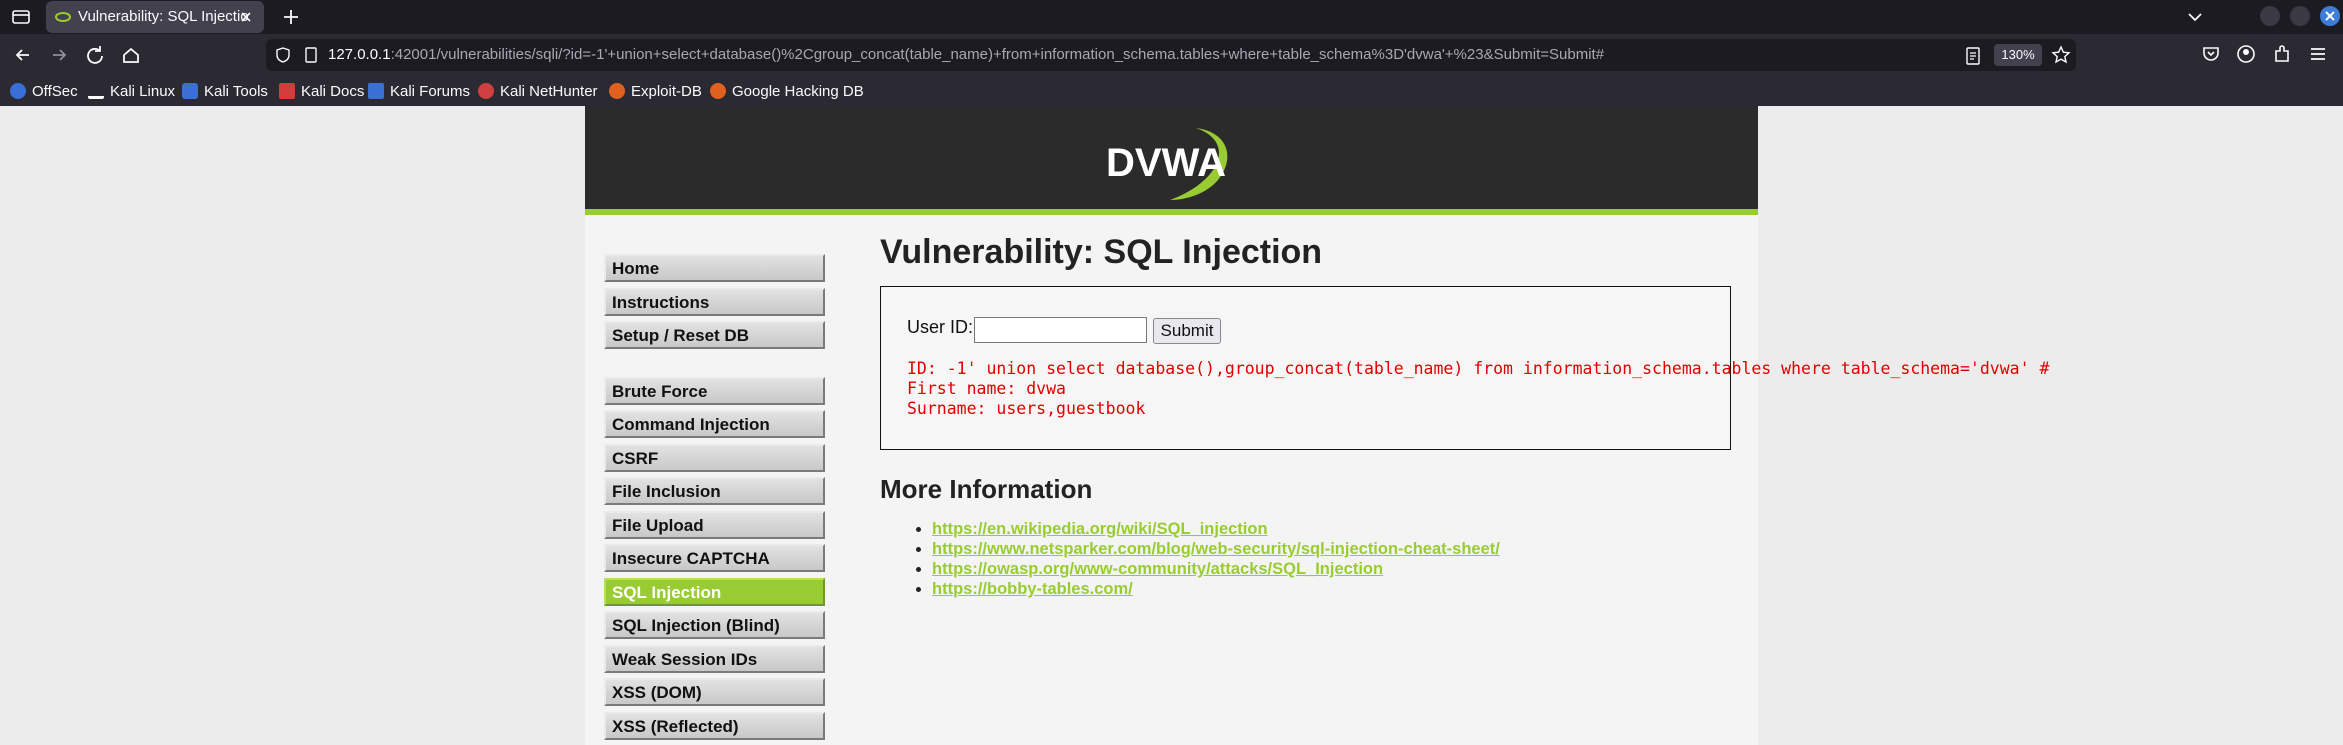 This screenshot has width=2343, height=745. What do you see at coordinates (287, 91) in the screenshot?
I see `kali-docs-icon` at bounding box center [287, 91].